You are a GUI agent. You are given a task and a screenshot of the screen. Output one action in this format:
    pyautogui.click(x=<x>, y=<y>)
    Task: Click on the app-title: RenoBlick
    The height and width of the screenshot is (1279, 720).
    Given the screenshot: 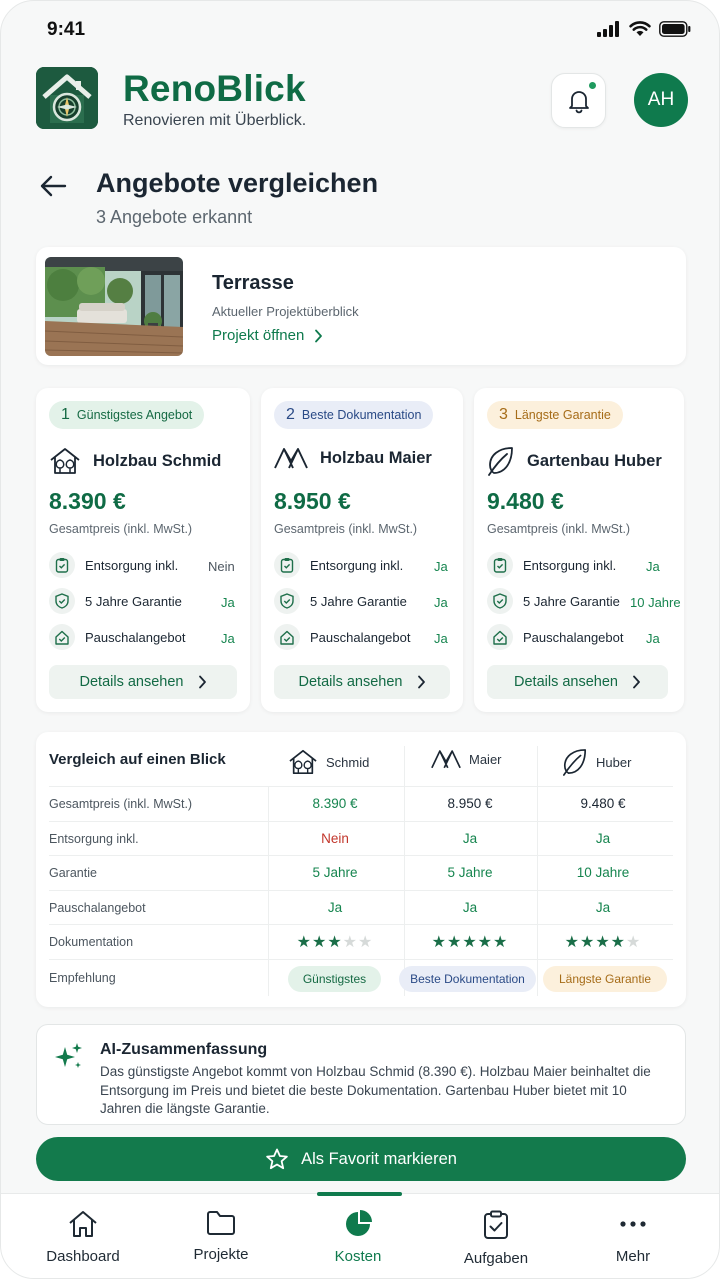 What is the action you would take?
    pyautogui.click(x=214, y=88)
    